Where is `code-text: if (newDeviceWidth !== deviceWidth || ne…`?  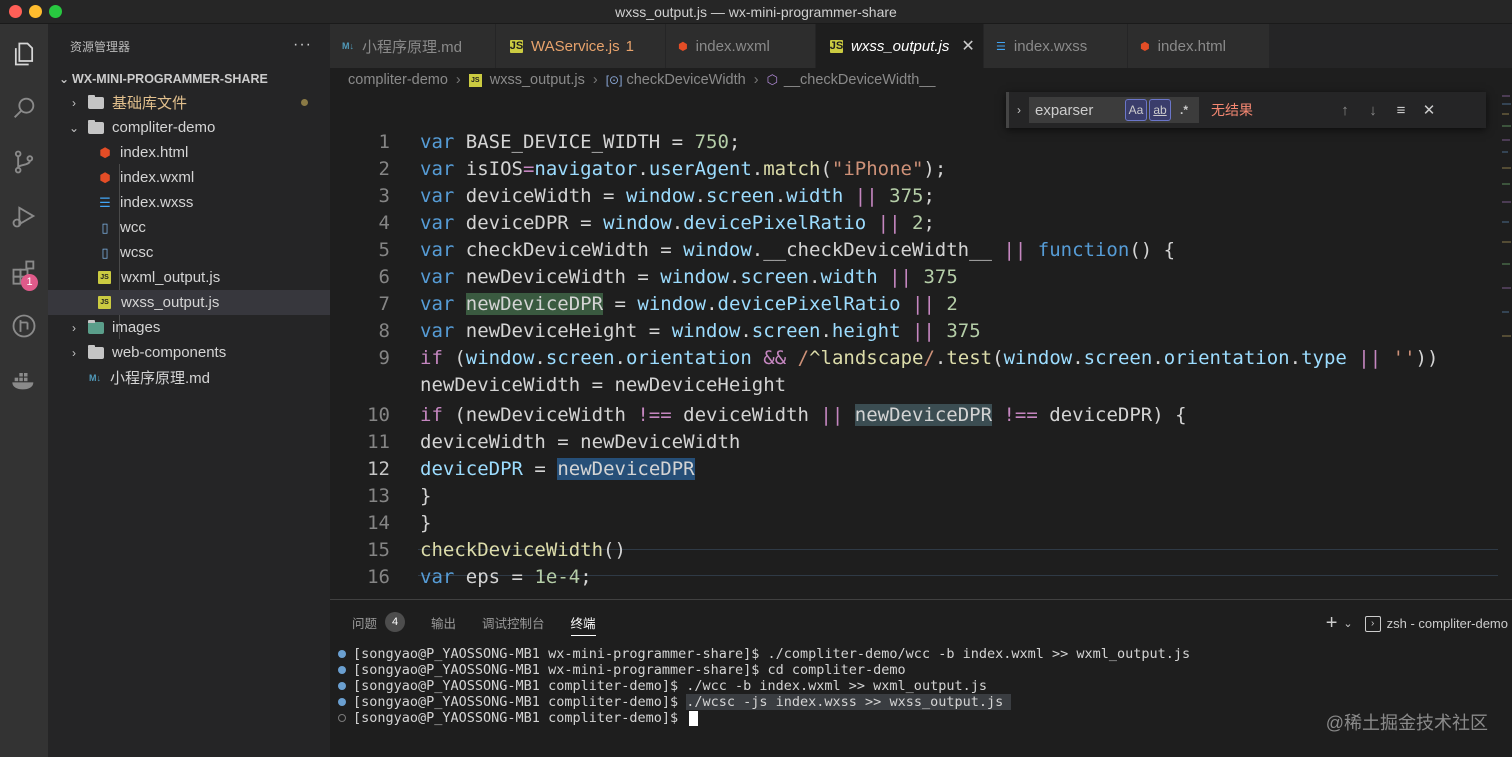
code-text: if (newDeviceWidth !== deviceWidth || ne… is located at coordinates (803, 415).